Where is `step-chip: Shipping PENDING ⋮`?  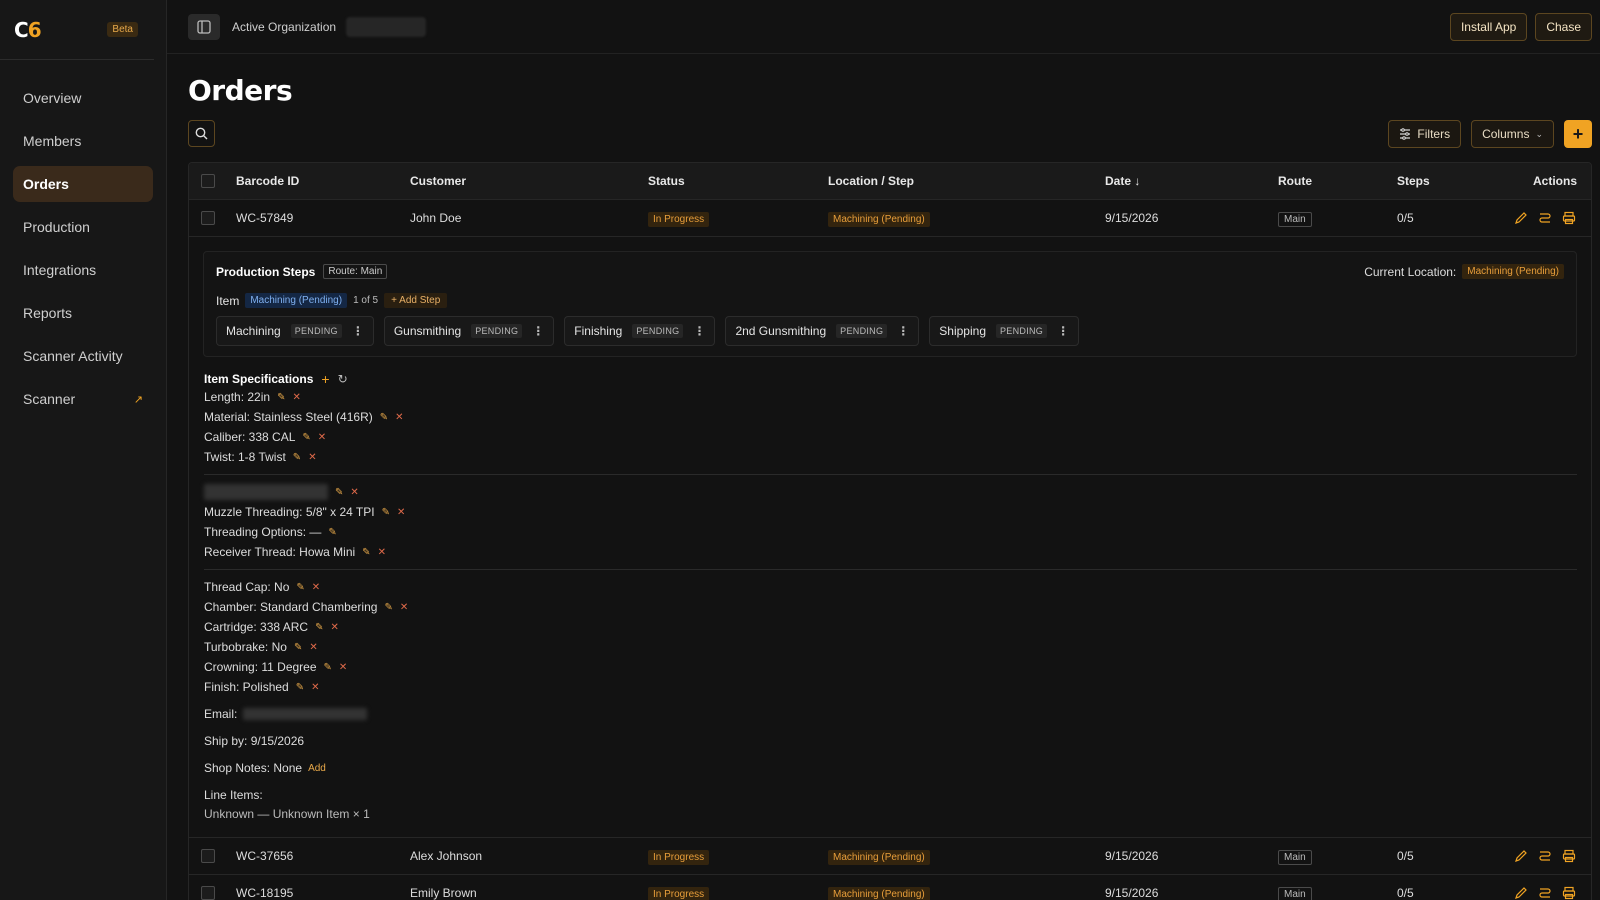
step-chip: Shipping PENDING ⋮ is located at coordinates (1004, 331).